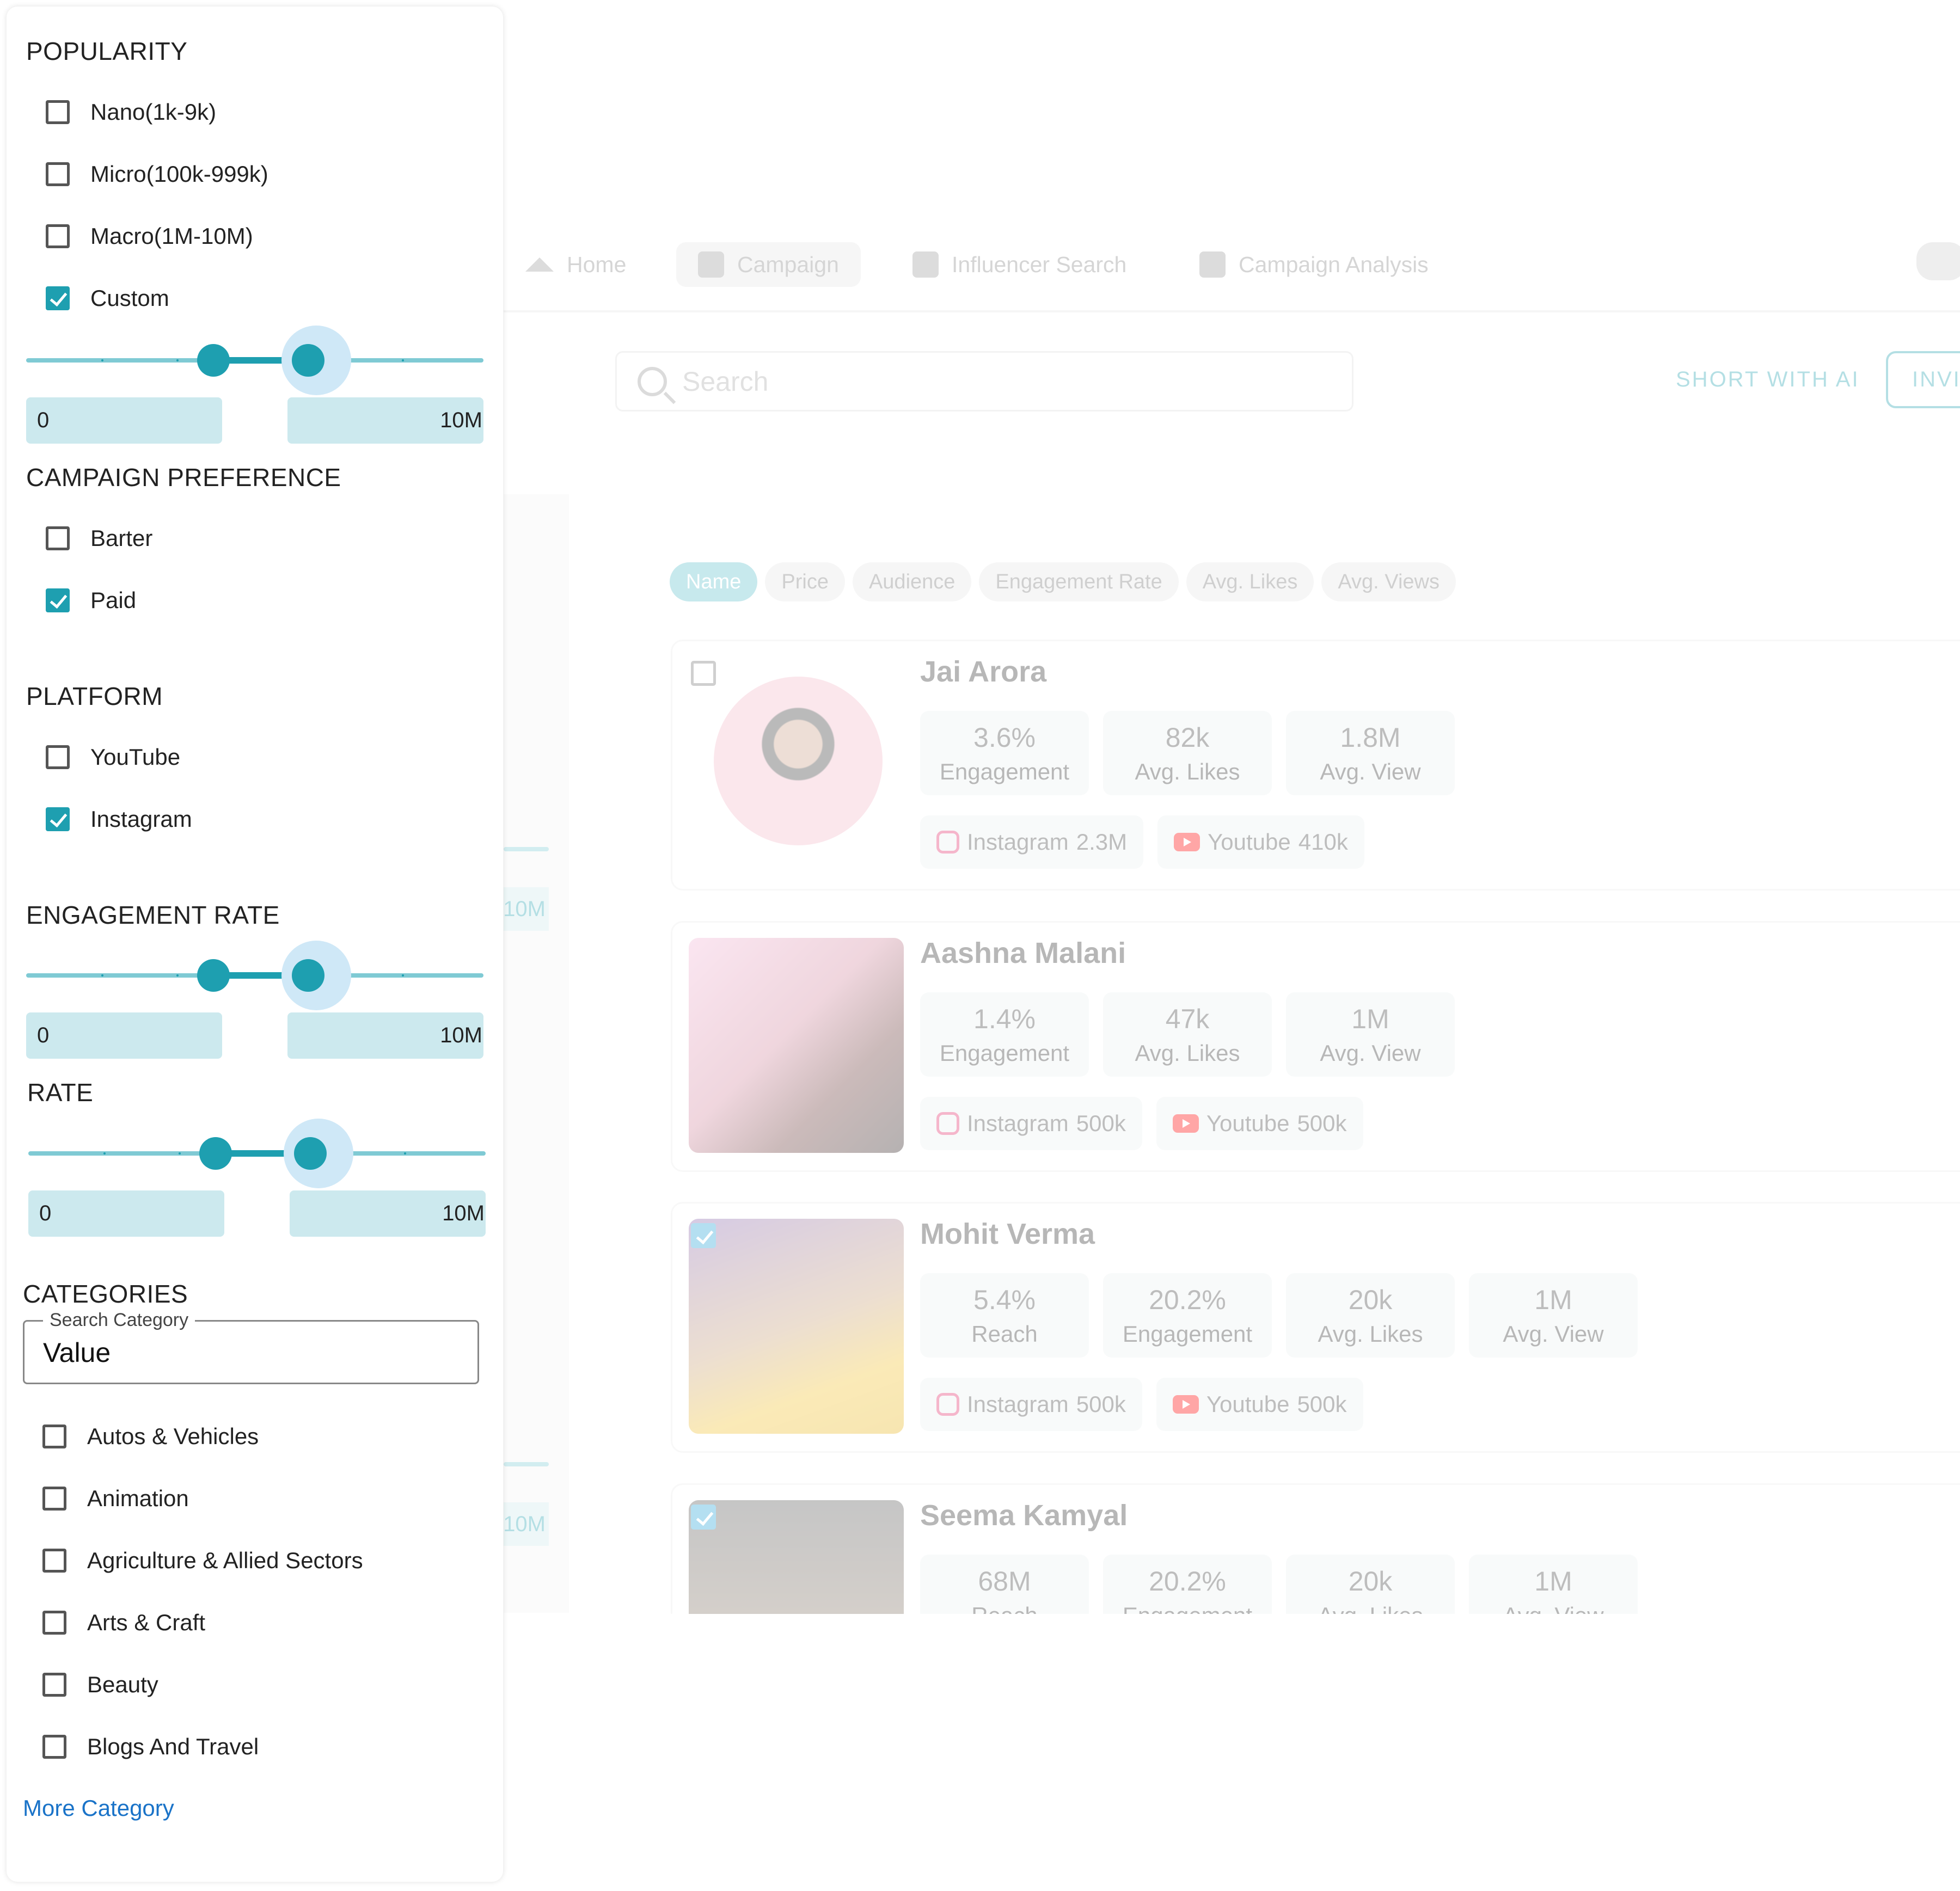 The width and height of the screenshot is (1960, 1891). I want to click on youtube-badge: Youtube 410k, so click(1260, 842).